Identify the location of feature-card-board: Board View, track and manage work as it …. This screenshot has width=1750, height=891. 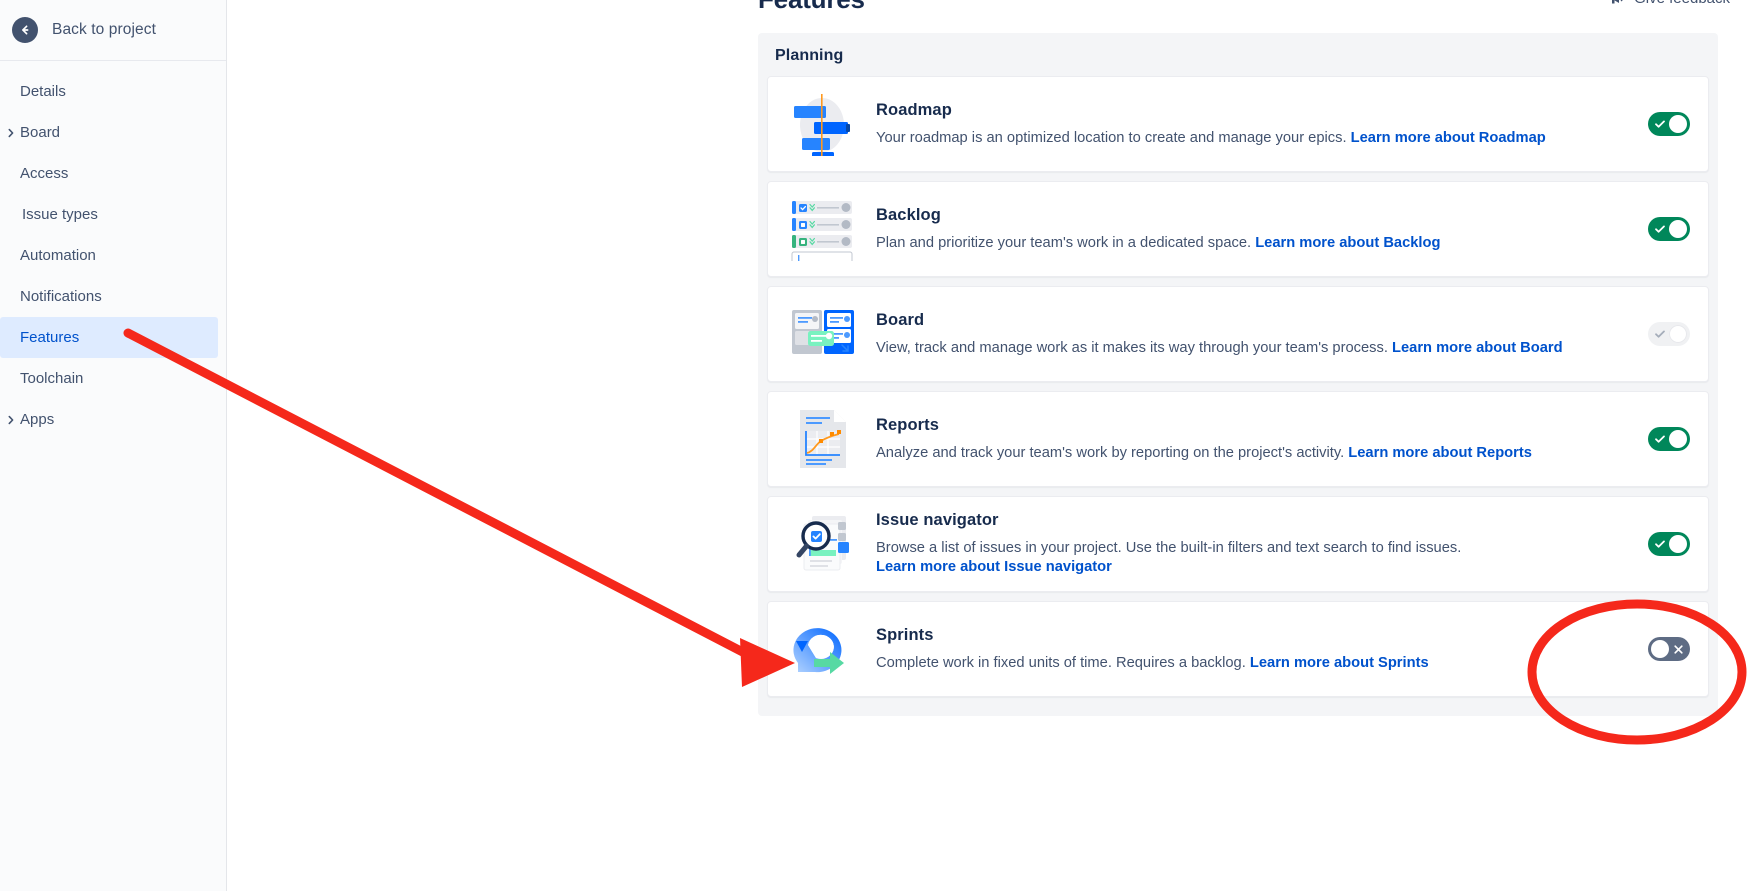
(1238, 334).